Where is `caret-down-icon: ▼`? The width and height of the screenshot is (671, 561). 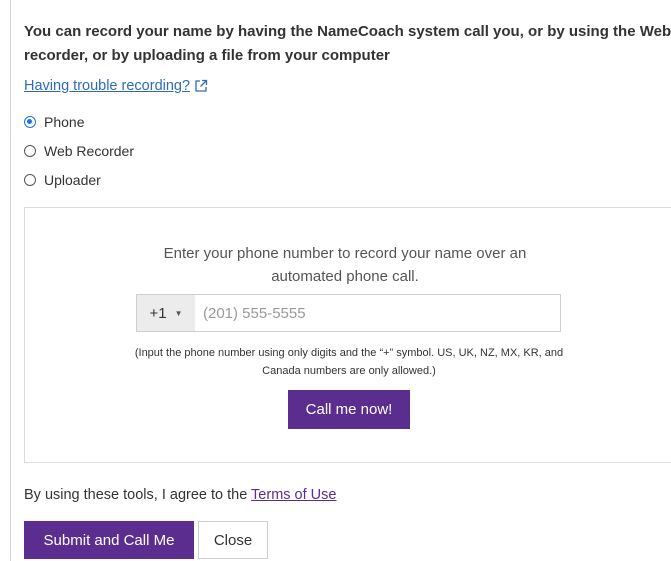 caret-down-icon: ▼ is located at coordinates (178, 313).